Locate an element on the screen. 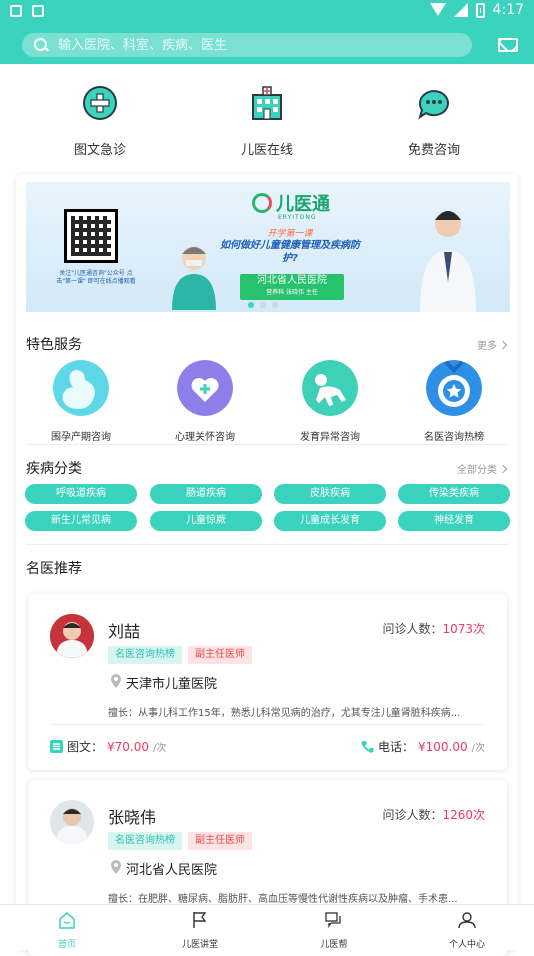 Image resolution: width=534 pixels, height=956 pixels. chat-icon is located at coordinates (333, 920).